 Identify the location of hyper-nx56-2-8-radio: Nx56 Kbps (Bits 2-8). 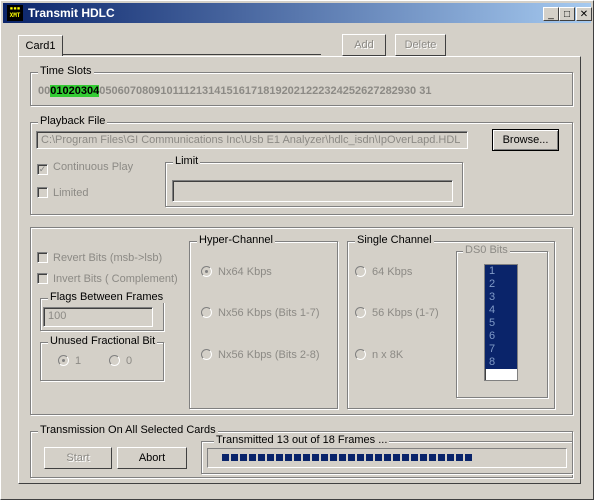
(260, 355).